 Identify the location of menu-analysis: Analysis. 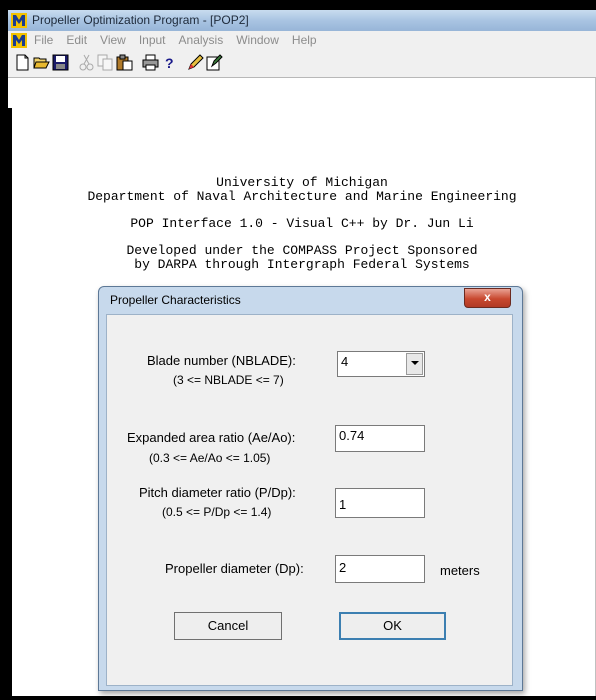
(201, 40).